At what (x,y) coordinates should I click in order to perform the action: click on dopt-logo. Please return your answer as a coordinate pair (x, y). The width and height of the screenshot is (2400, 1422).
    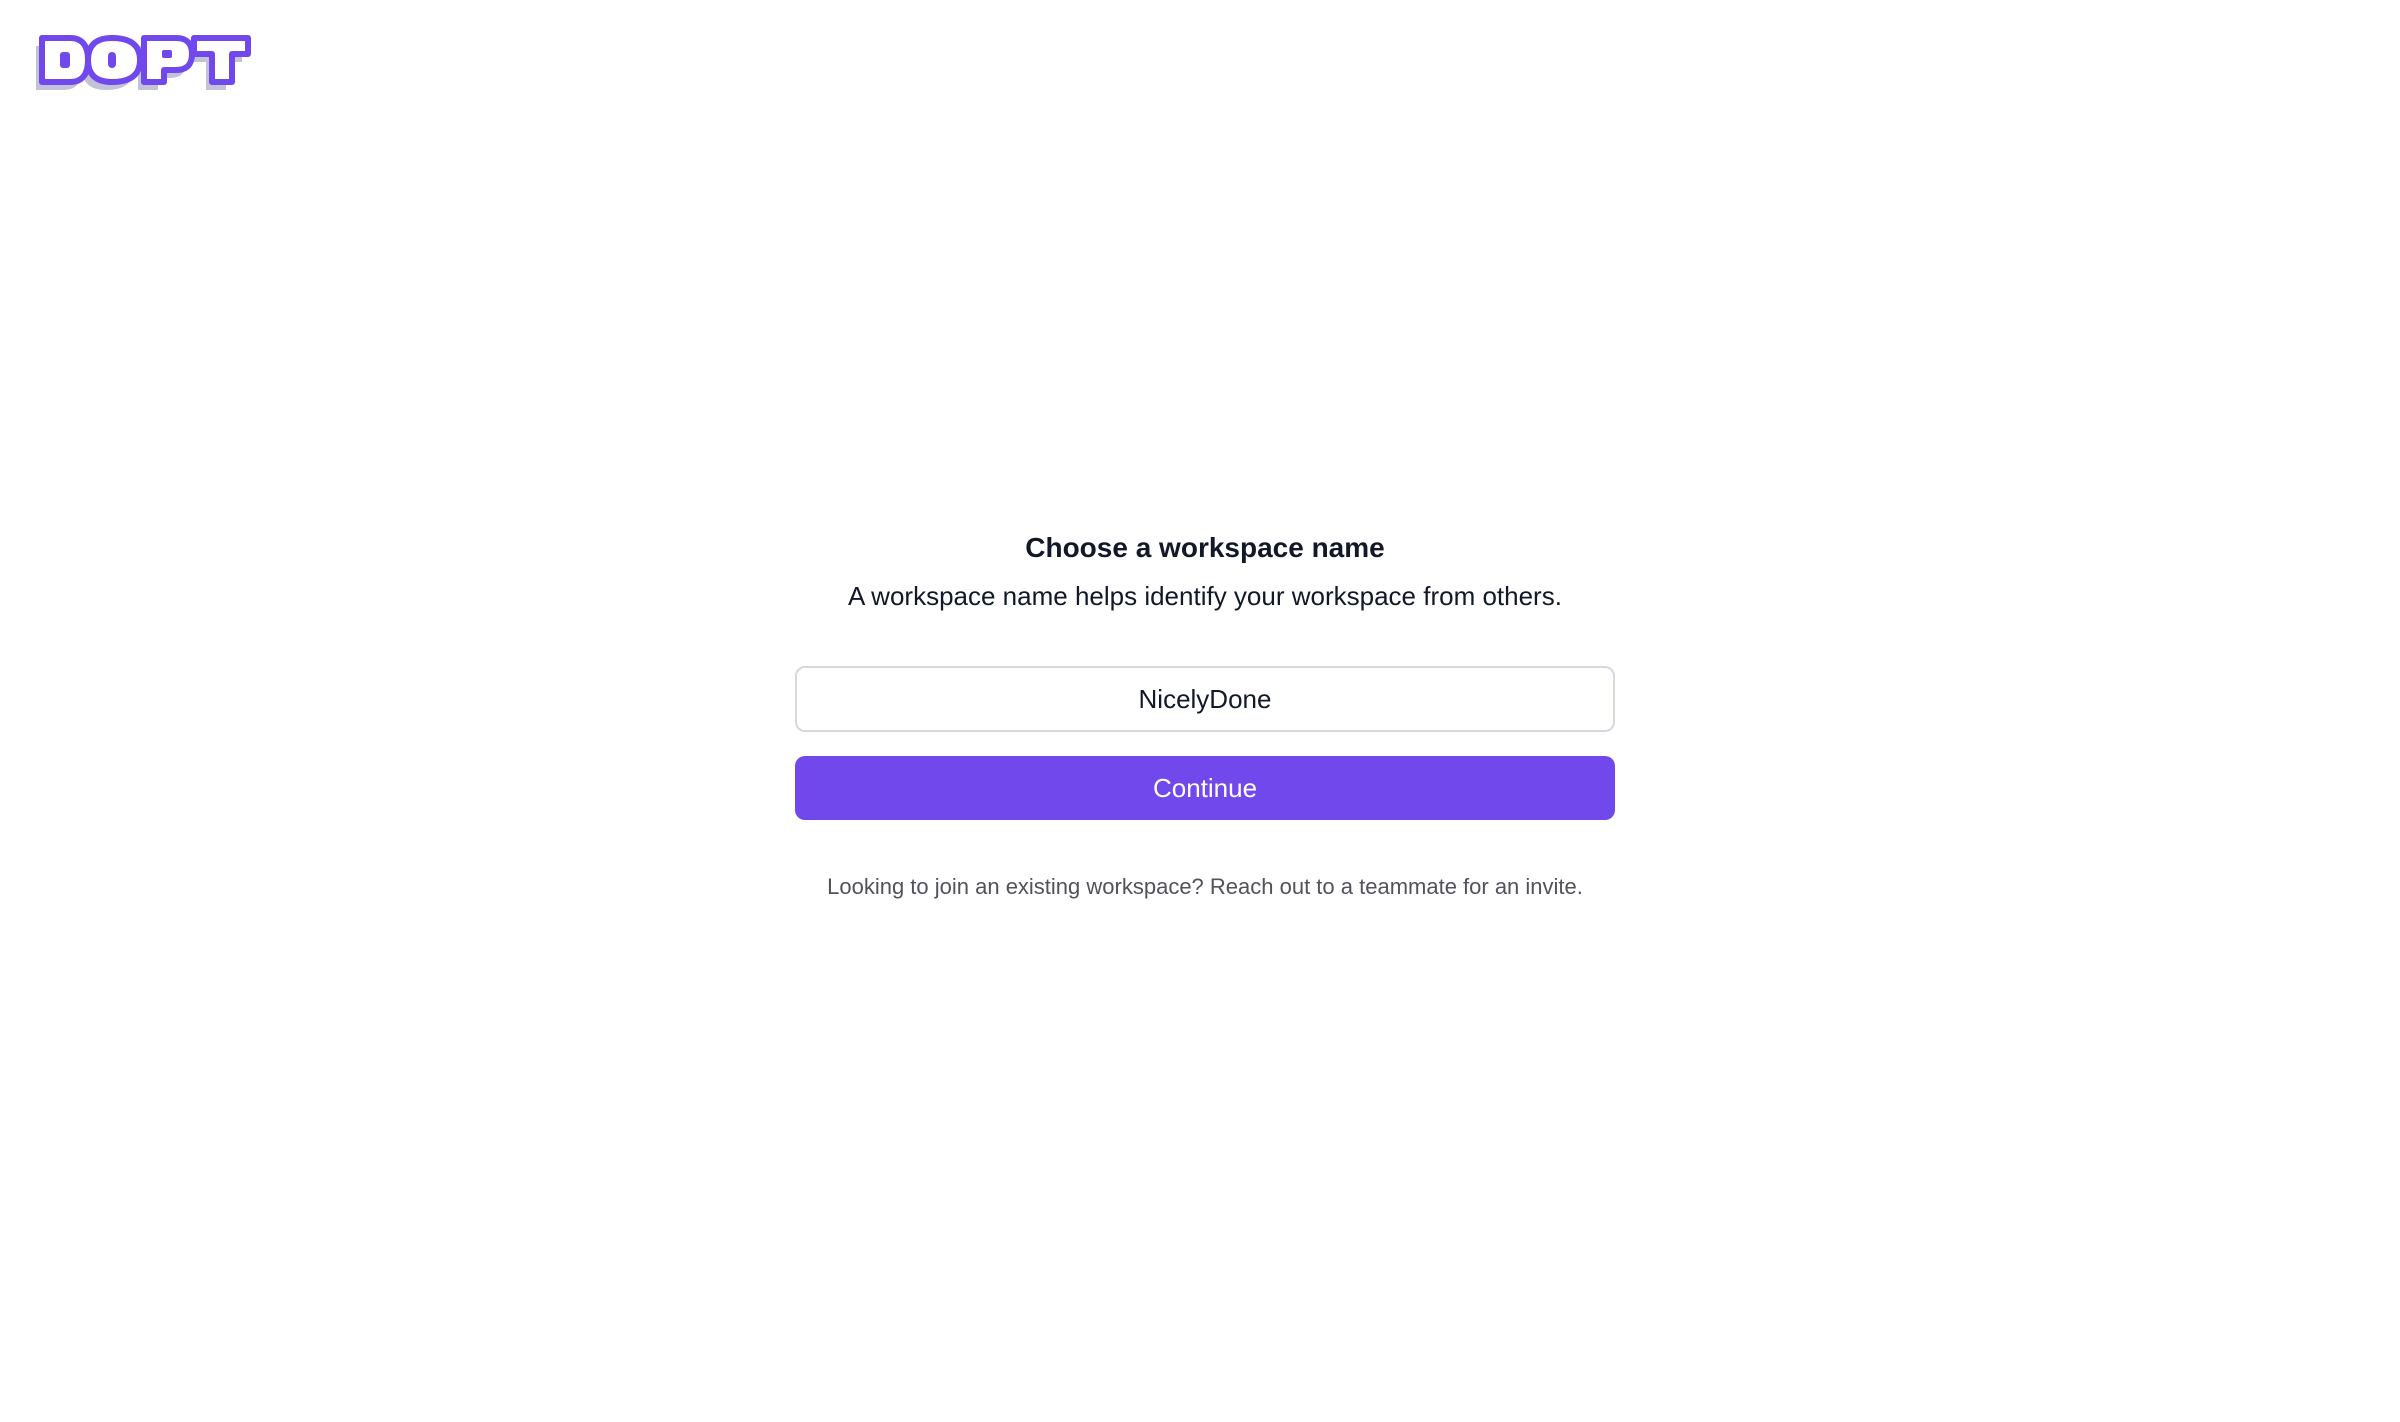
    Looking at the image, I should click on (145, 66).